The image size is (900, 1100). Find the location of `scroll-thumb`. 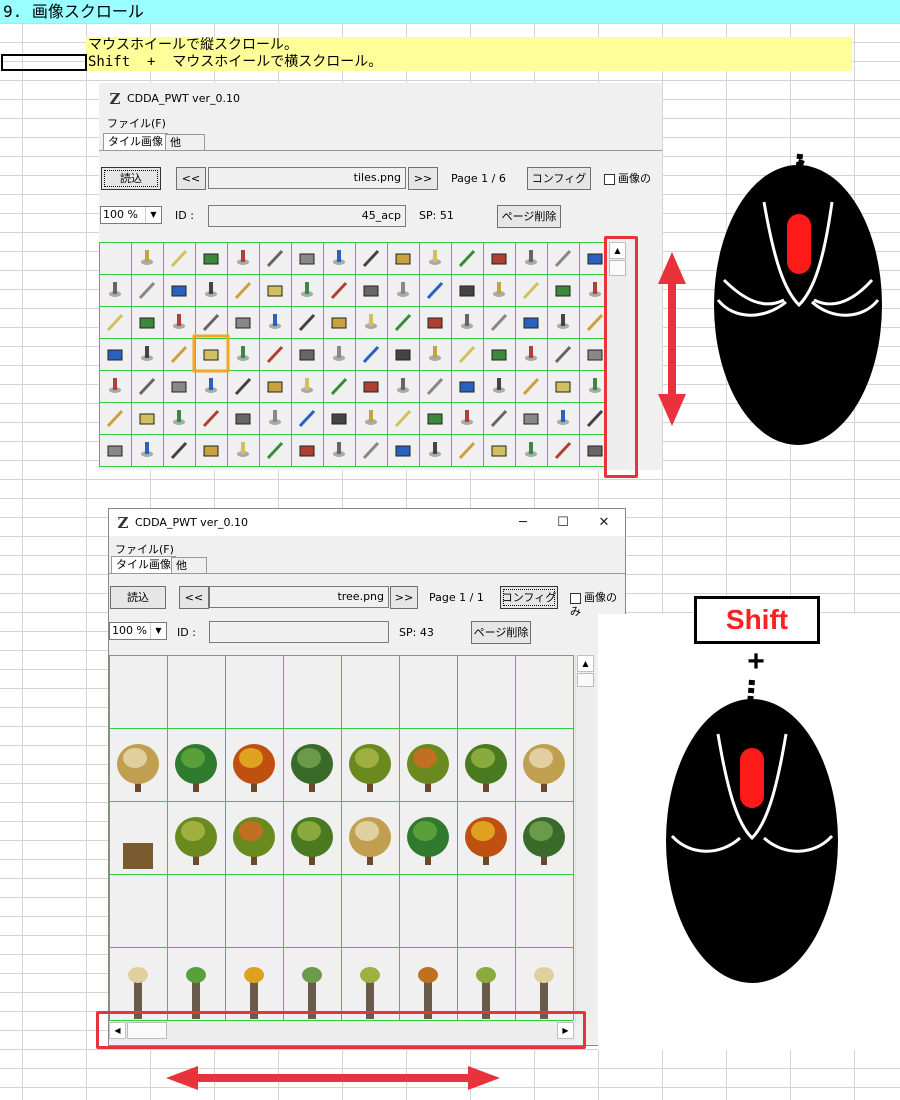

scroll-thumb is located at coordinates (585, 680).